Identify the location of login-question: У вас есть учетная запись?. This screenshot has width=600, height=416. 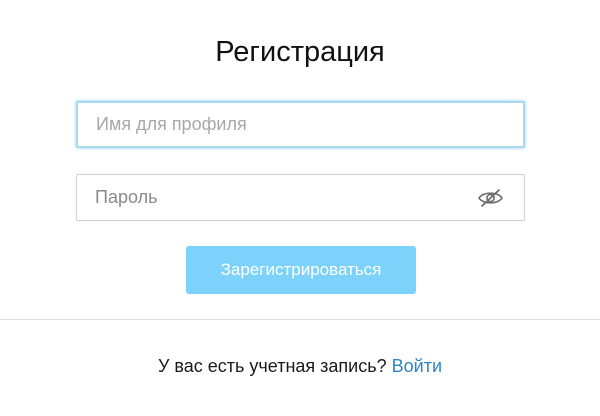
(272, 366).